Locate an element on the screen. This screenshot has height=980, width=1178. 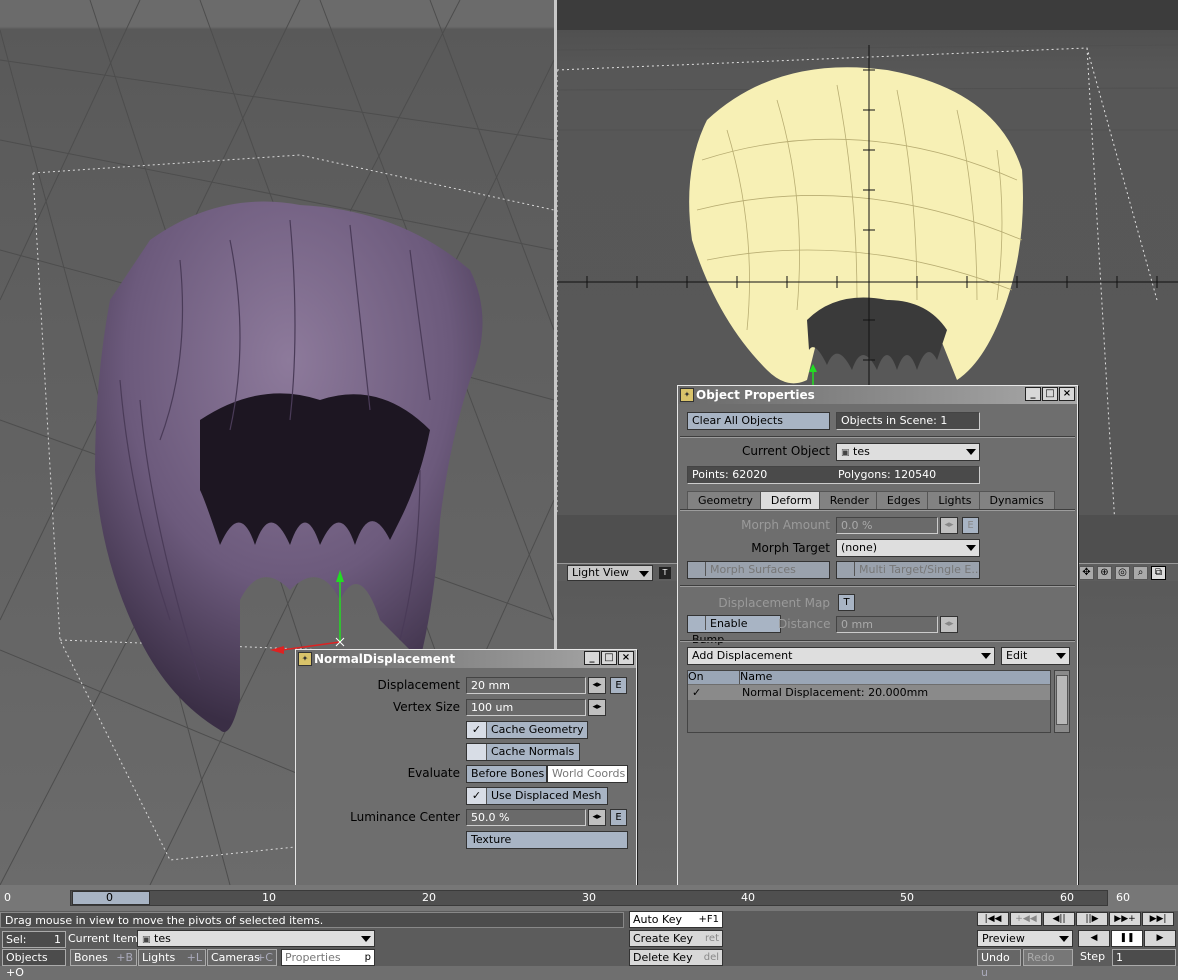
orbit-view-icon: ◎ is located at coordinates (1122, 573).